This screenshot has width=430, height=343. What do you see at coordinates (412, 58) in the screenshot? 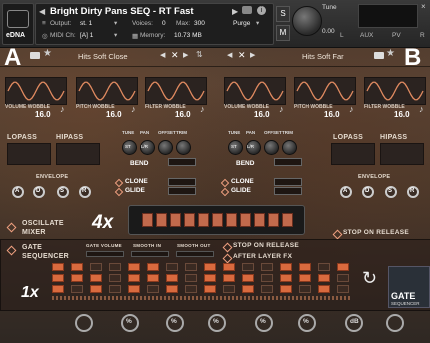
I see `layer-b-letter: B` at bounding box center [412, 58].